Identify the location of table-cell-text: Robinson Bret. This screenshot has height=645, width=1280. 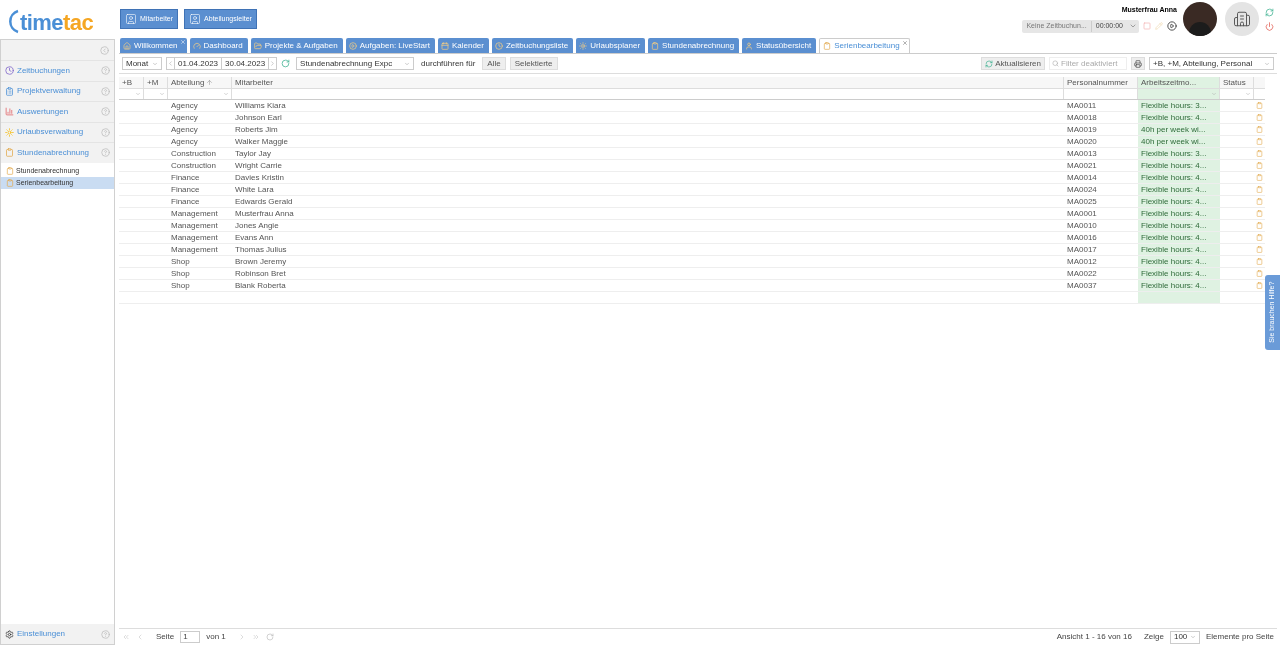
(260, 273).